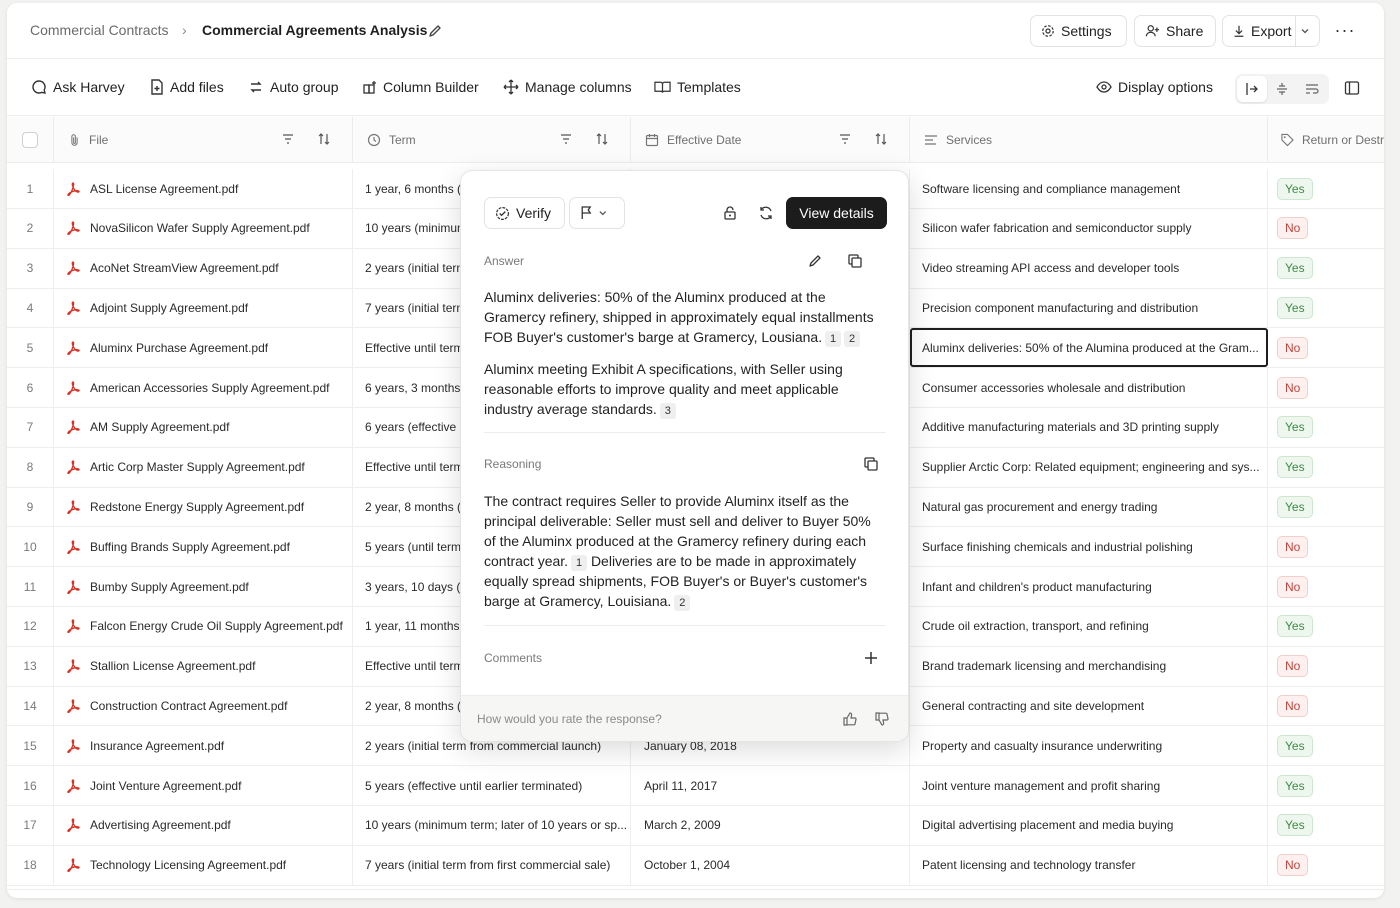 Image resolution: width=1400 pixels, height=908 pixels. What do you see at coordinates (99, 30) in the screenshot?
I see `breadcrumb-root: Commercial Contracts` at bounding box center [99, 30].